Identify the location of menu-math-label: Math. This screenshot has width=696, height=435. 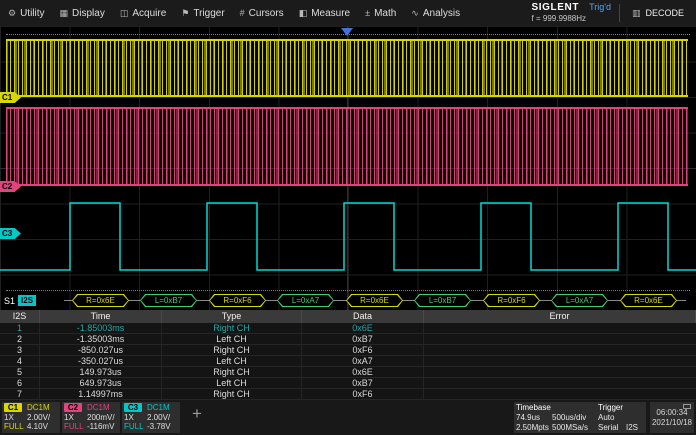
(385, 13).